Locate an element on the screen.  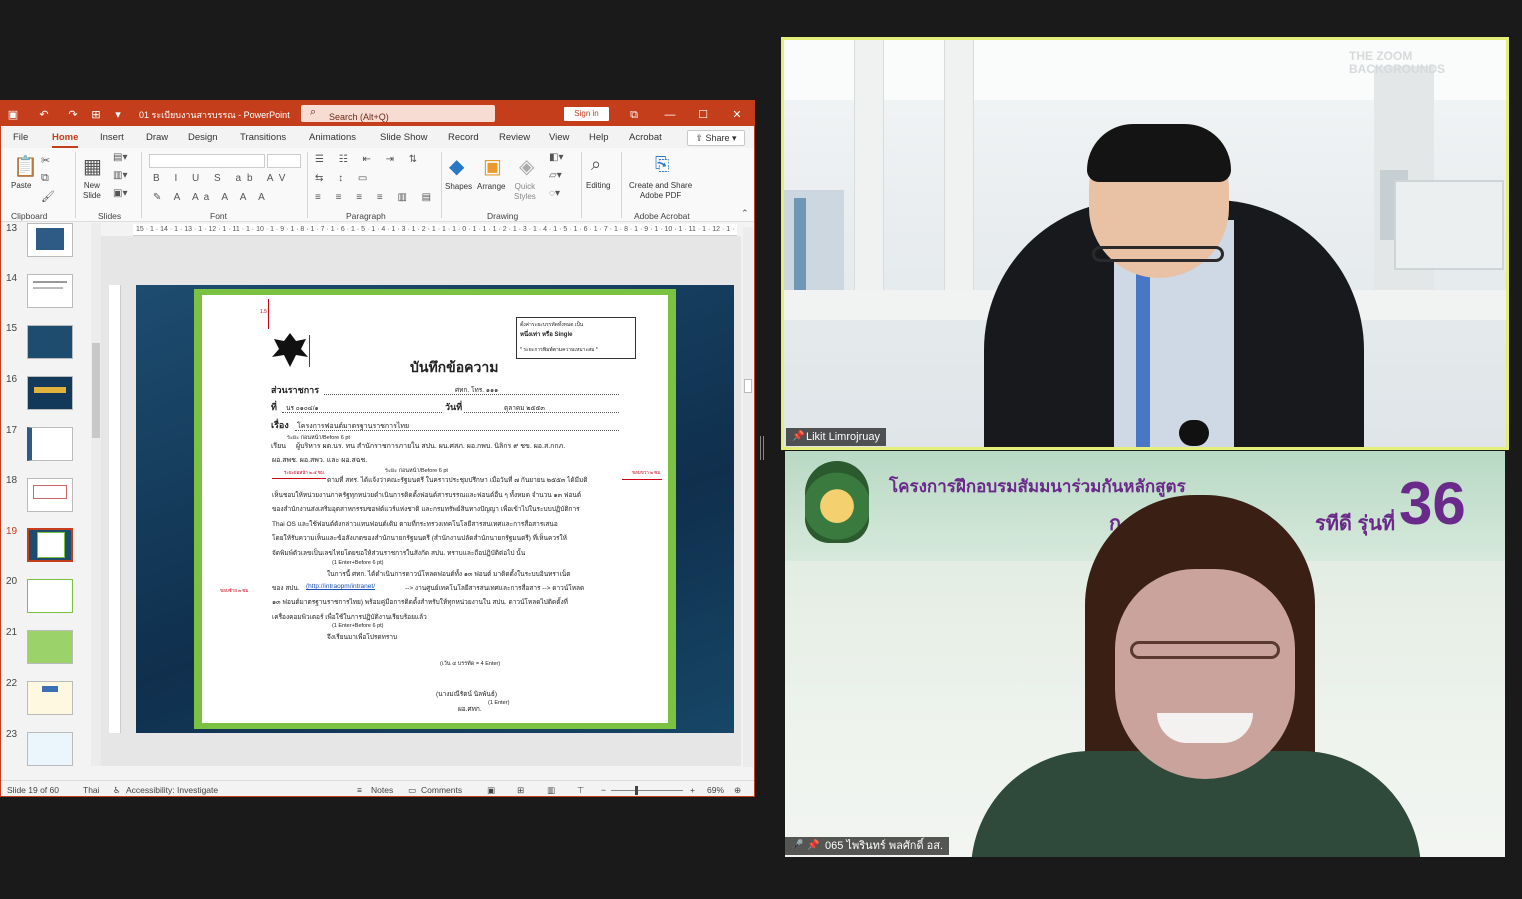
layout-icon: ▤▾ is located at coordinates (120, 157).